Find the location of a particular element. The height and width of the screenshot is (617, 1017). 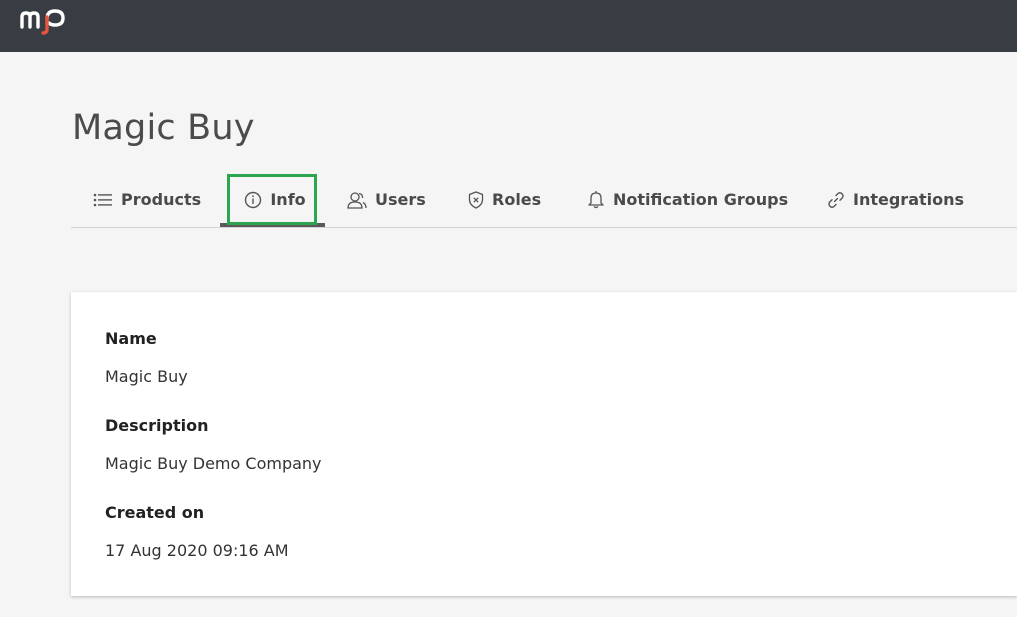

page-title: Magic Buy is located at coordinates (163, 128).